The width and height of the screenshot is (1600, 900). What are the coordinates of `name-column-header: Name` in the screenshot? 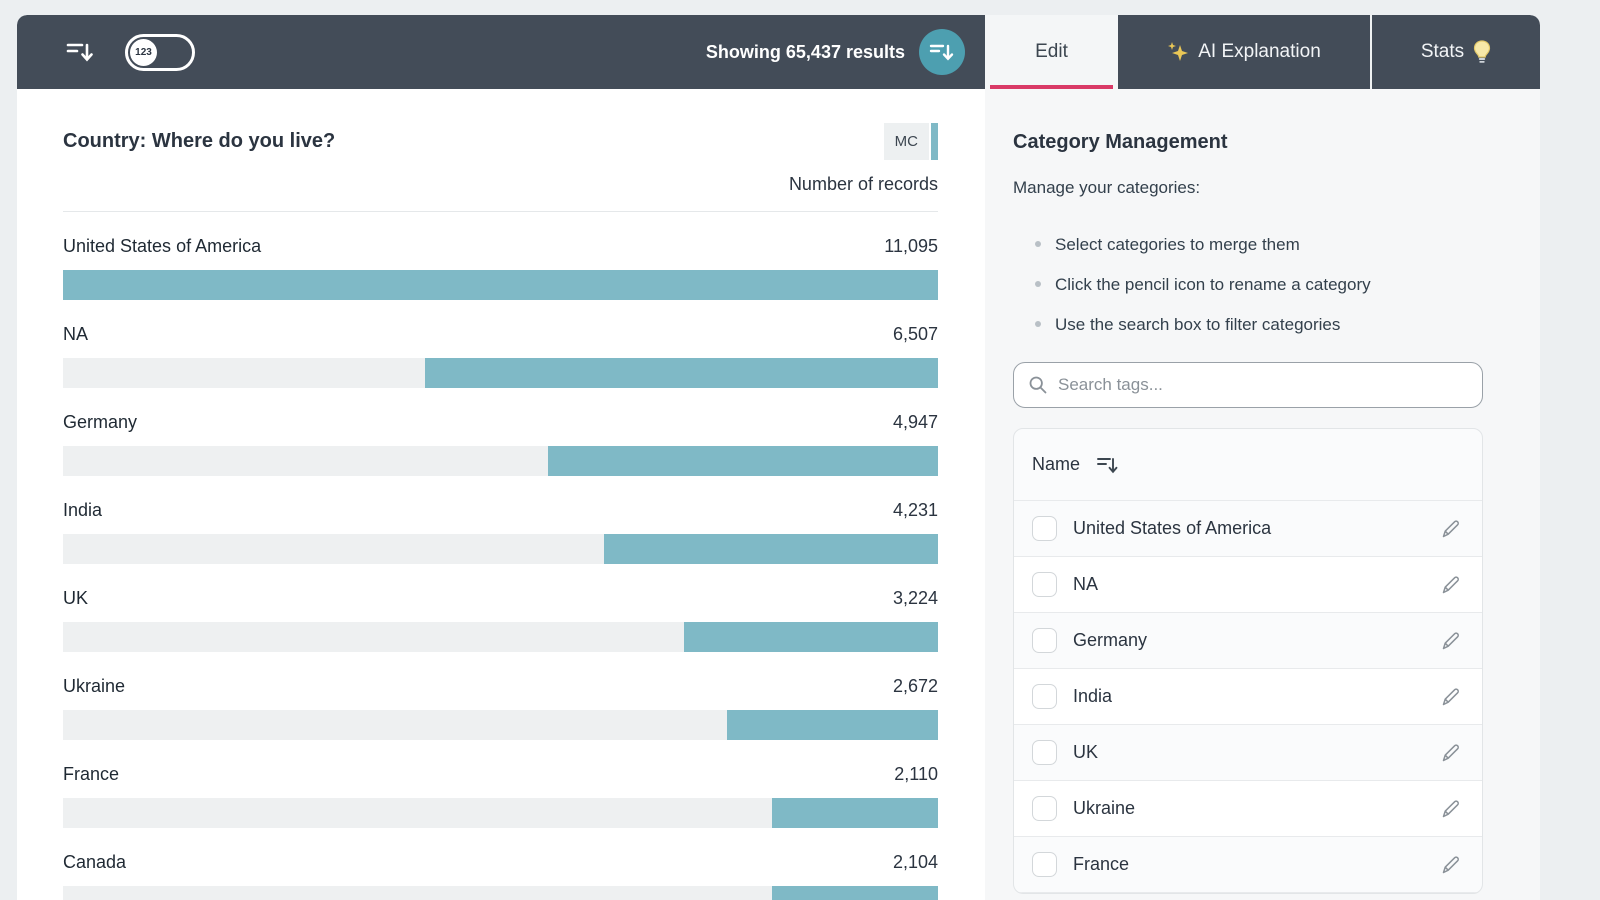 It's located at (1056, 464).